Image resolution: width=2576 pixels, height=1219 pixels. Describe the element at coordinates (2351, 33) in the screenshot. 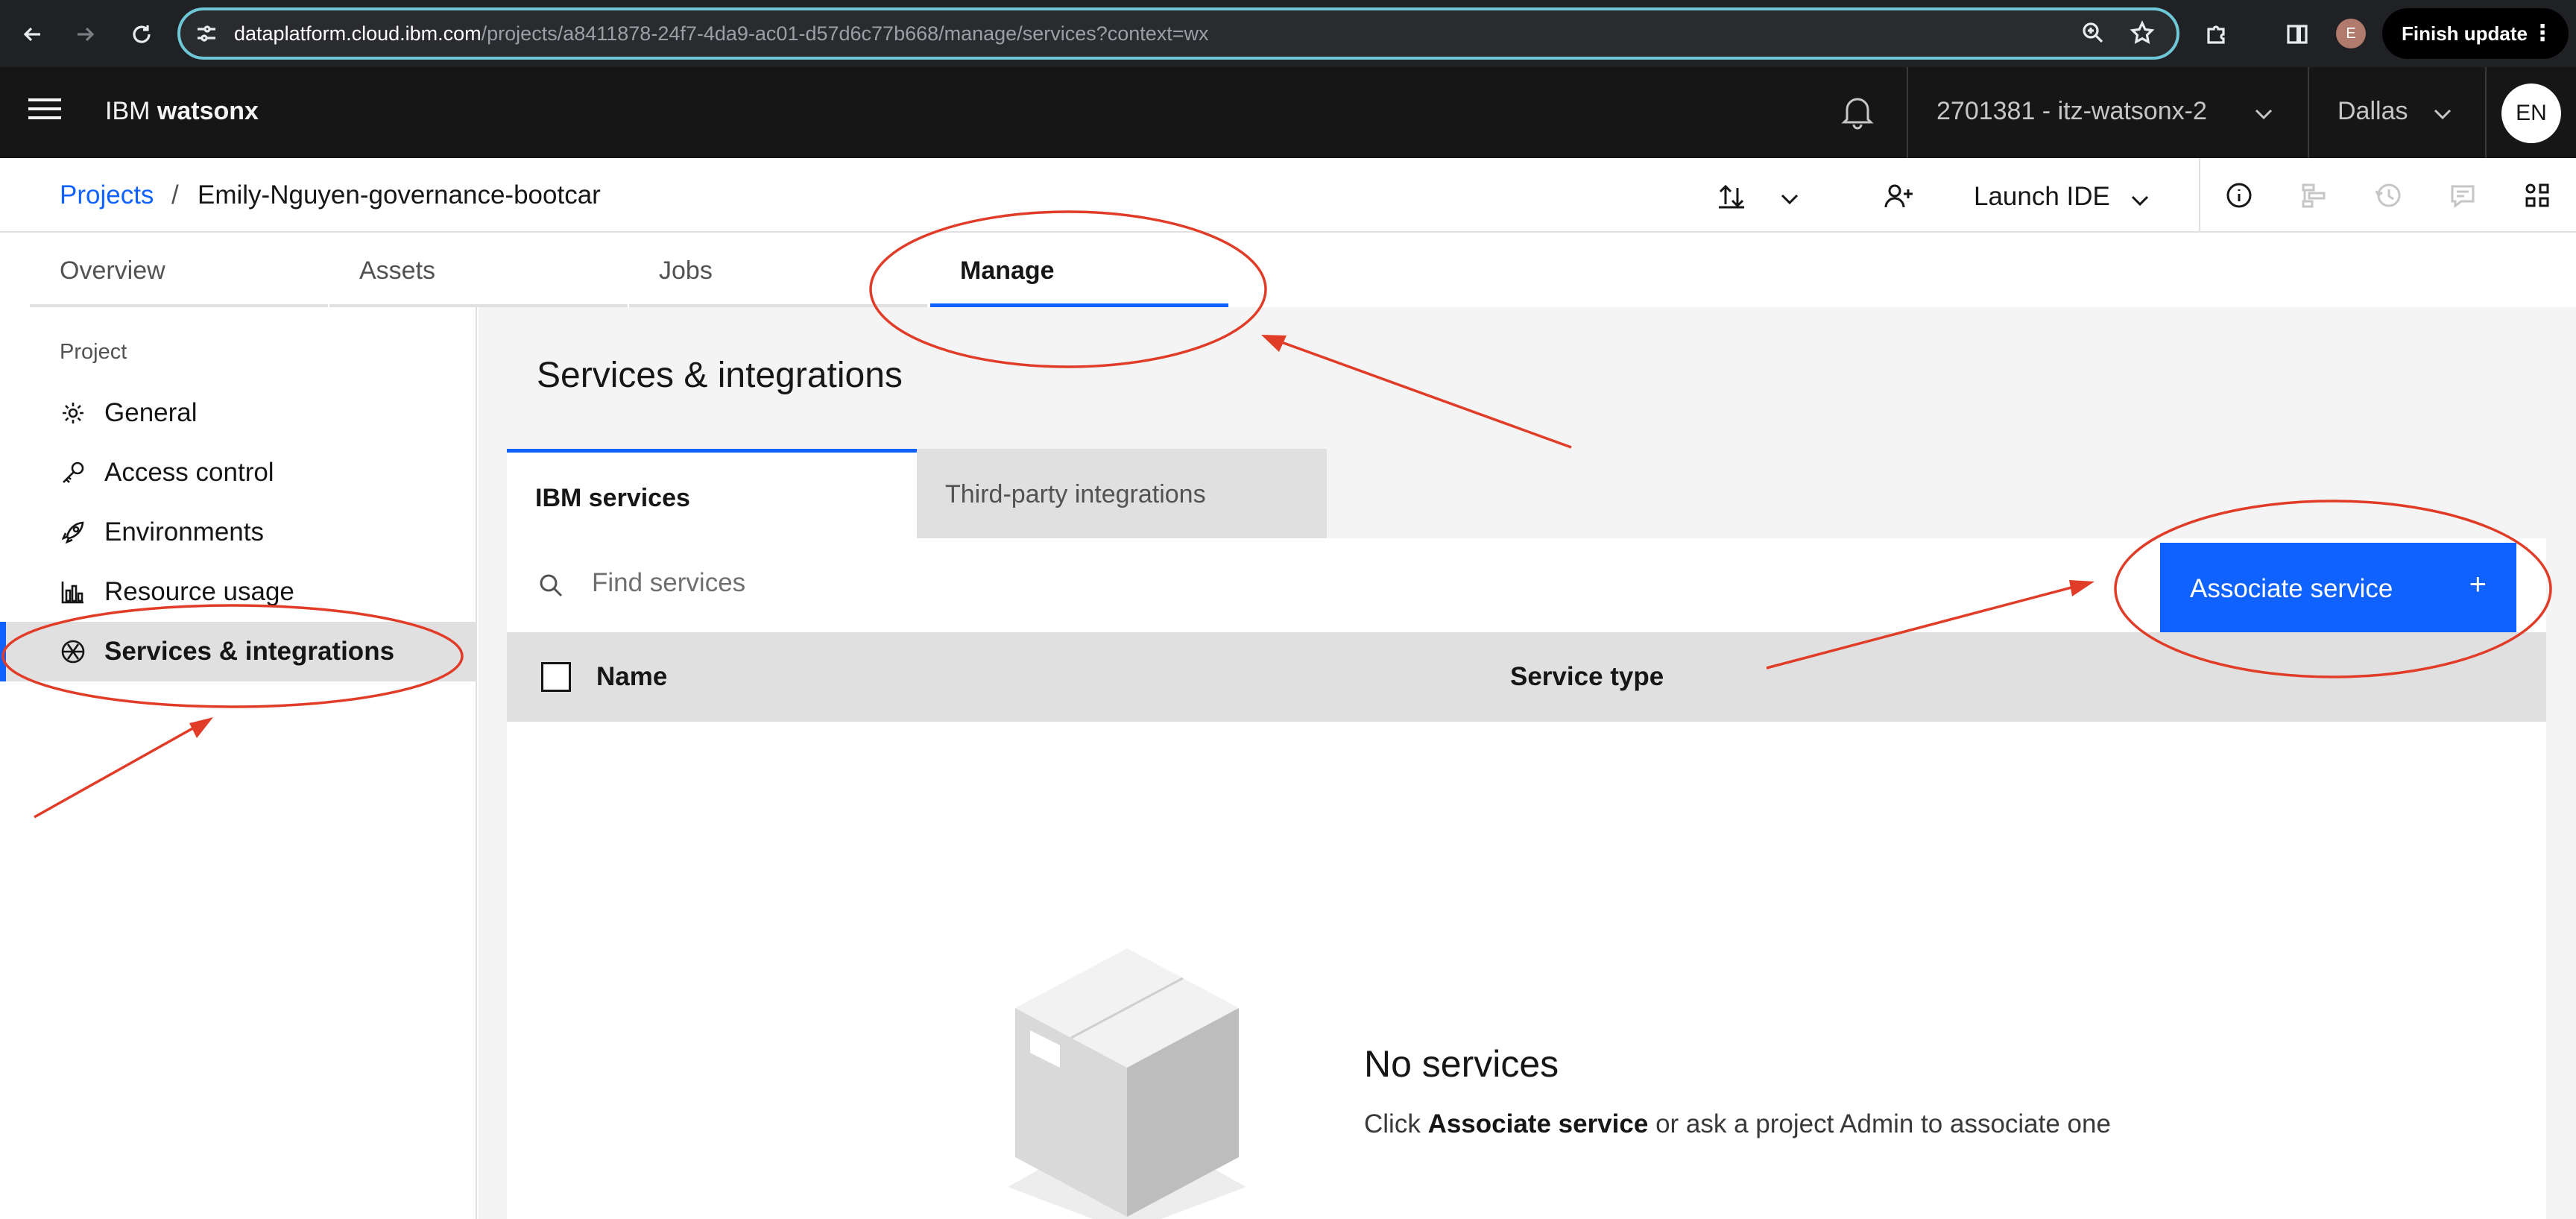

I see `browser-profile-avatar: E` at that location.